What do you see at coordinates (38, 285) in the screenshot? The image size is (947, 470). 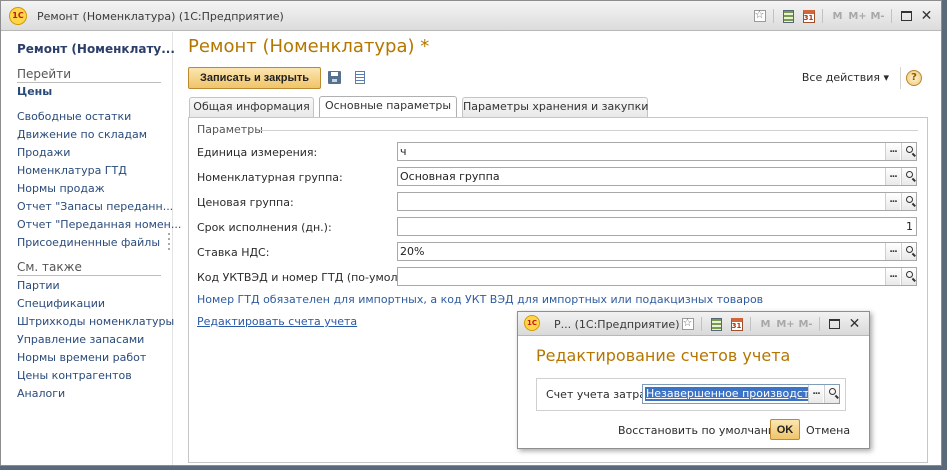 I see `nav-item-batches: Партии` at bounding box center [38, 285].